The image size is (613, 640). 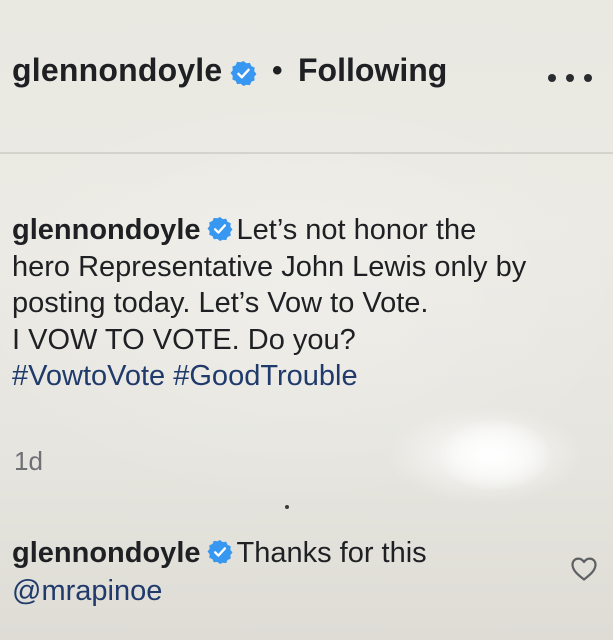 I want to click on caption-line-4: I VOW TO VOTE. Do you?, so click(x=184, y=339).